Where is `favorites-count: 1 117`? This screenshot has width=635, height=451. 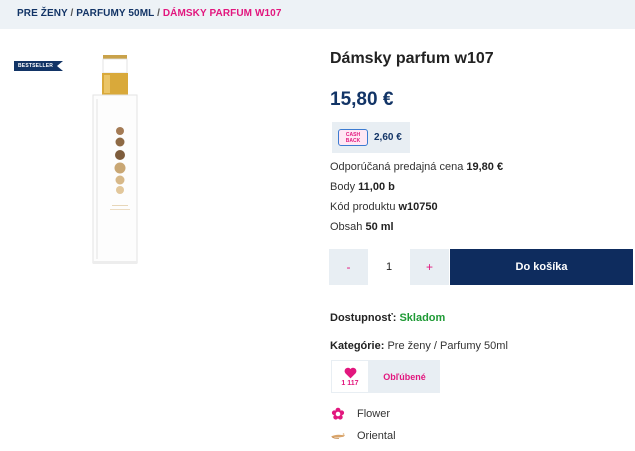 favorites-count: 1 117 is located at coordinates (350, 383).